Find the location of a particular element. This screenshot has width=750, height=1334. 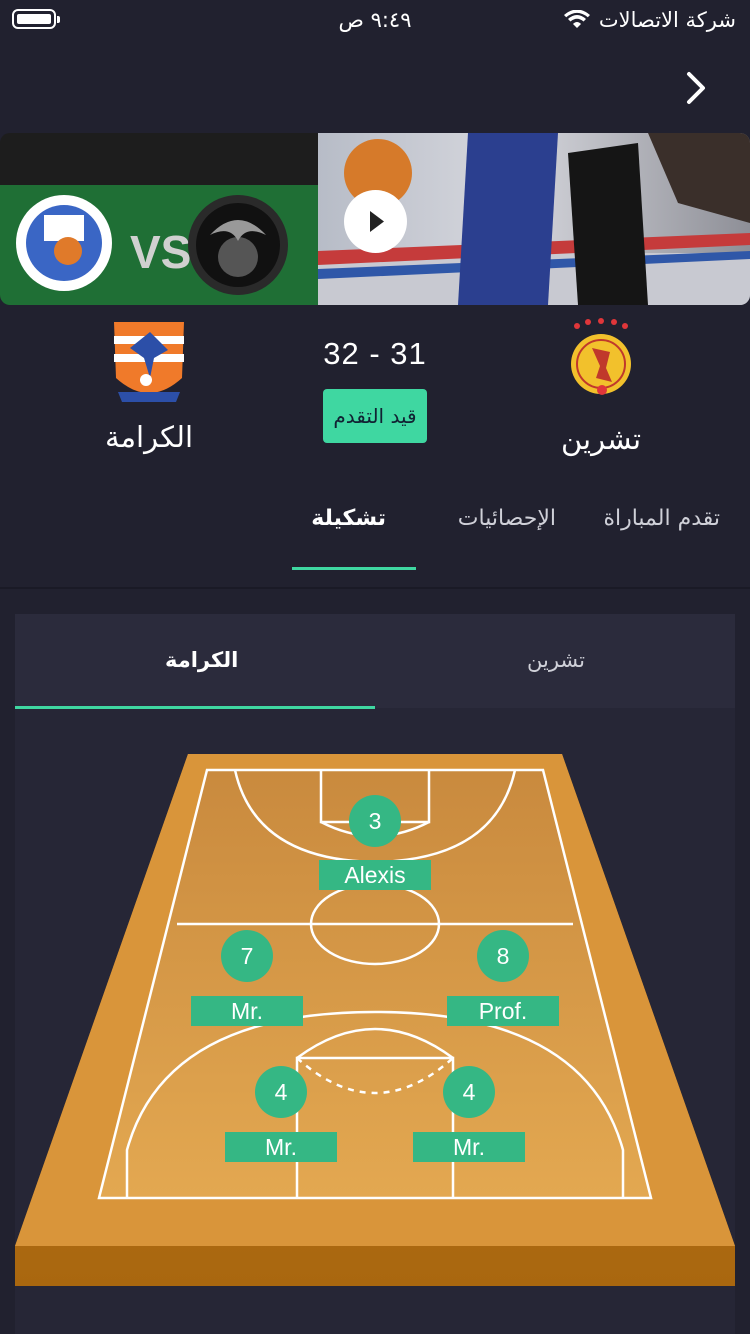

lineup-tab-away: الكرامة is located at coordinates (201, 660).